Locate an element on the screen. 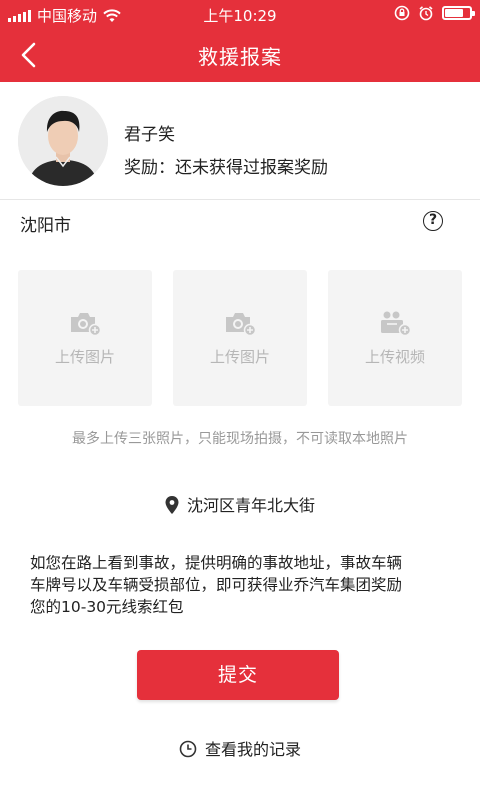 The height and width of the screenshot is (800, 480). location-pin-icon is located at coordinates (172, 505).